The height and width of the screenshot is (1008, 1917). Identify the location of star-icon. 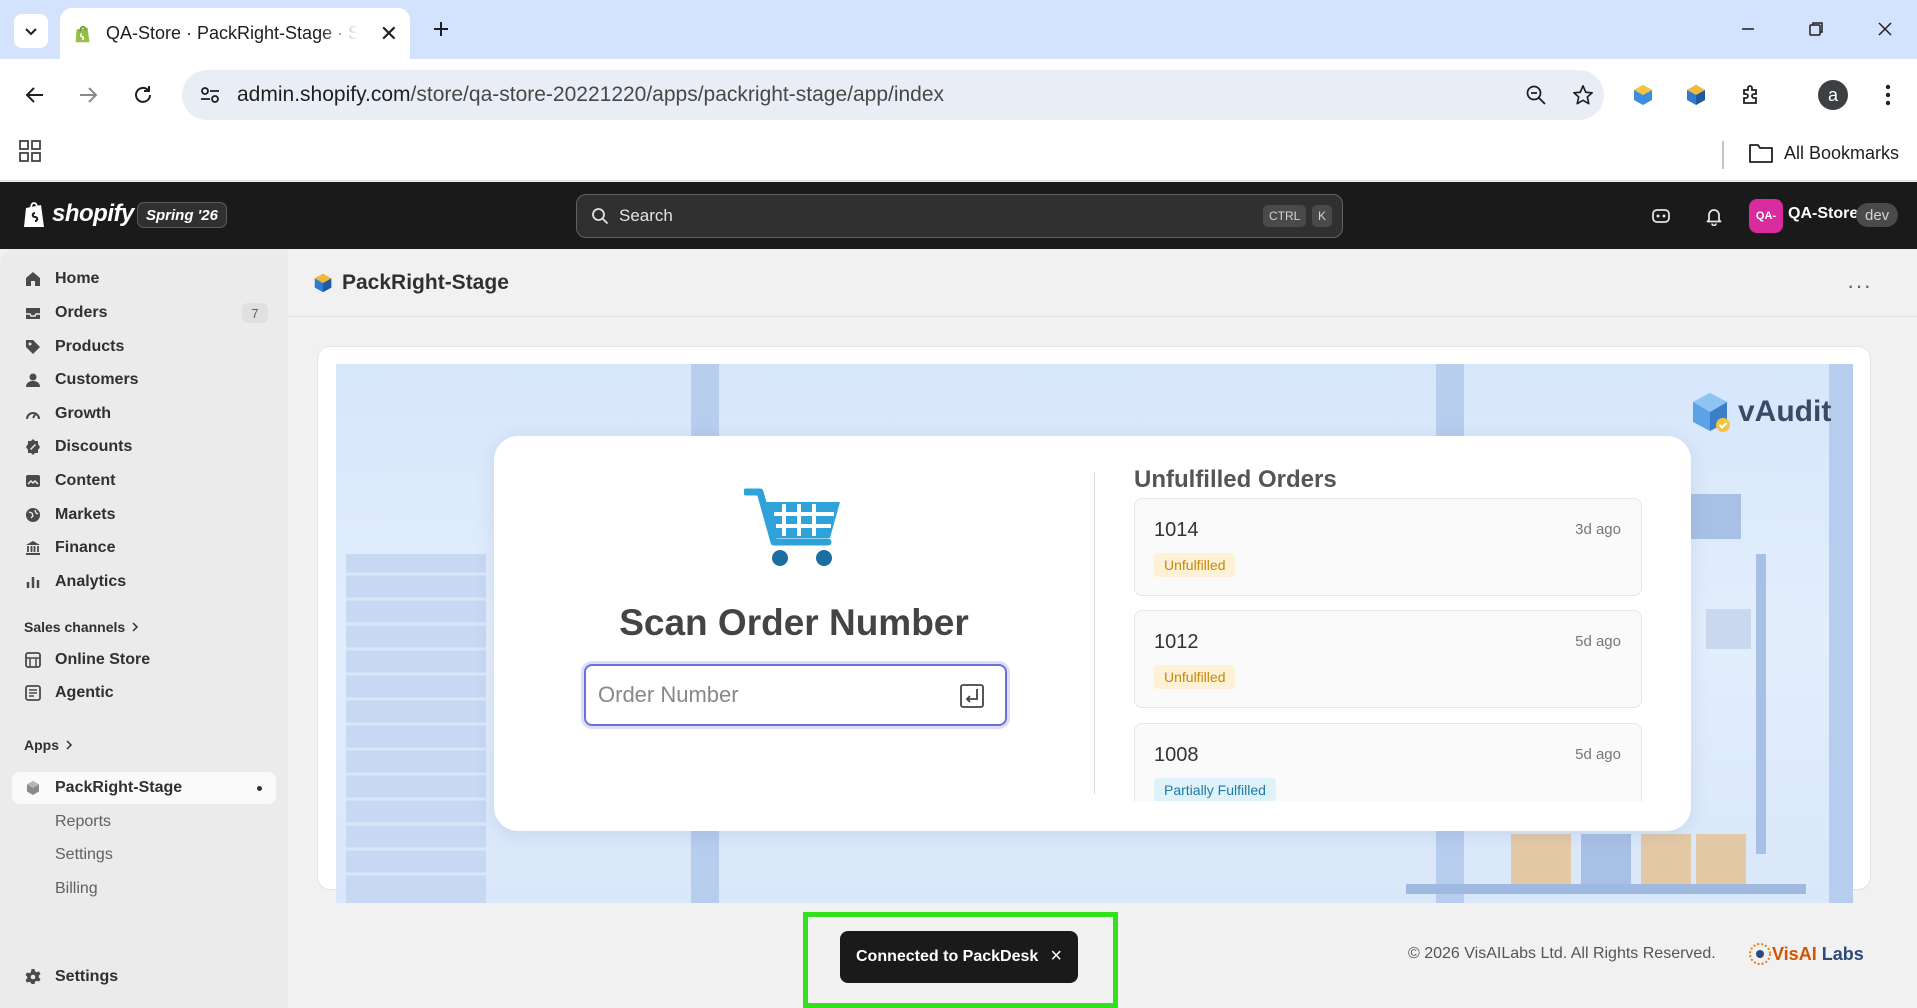
(1583, 95).